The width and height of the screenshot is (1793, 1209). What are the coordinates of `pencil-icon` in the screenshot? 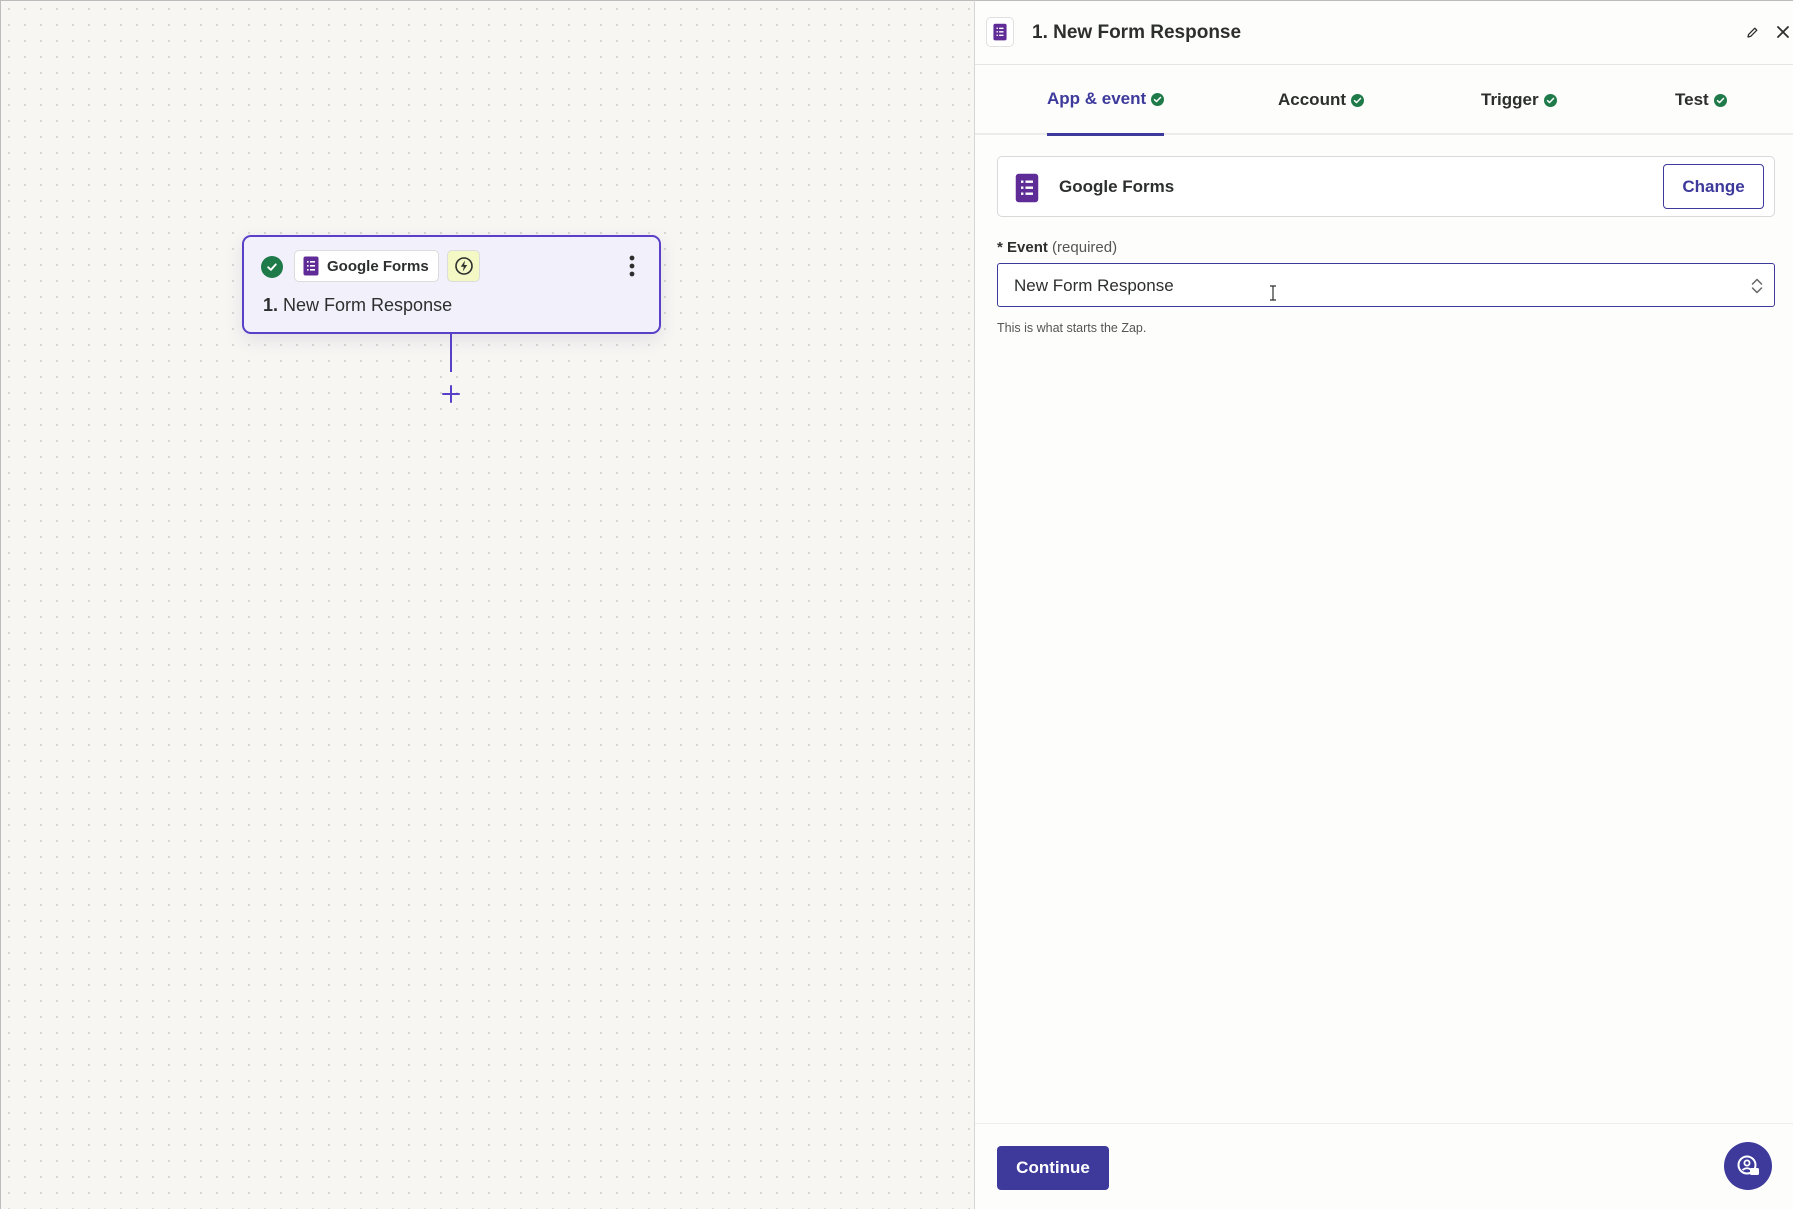 It's located at (1752, 32).